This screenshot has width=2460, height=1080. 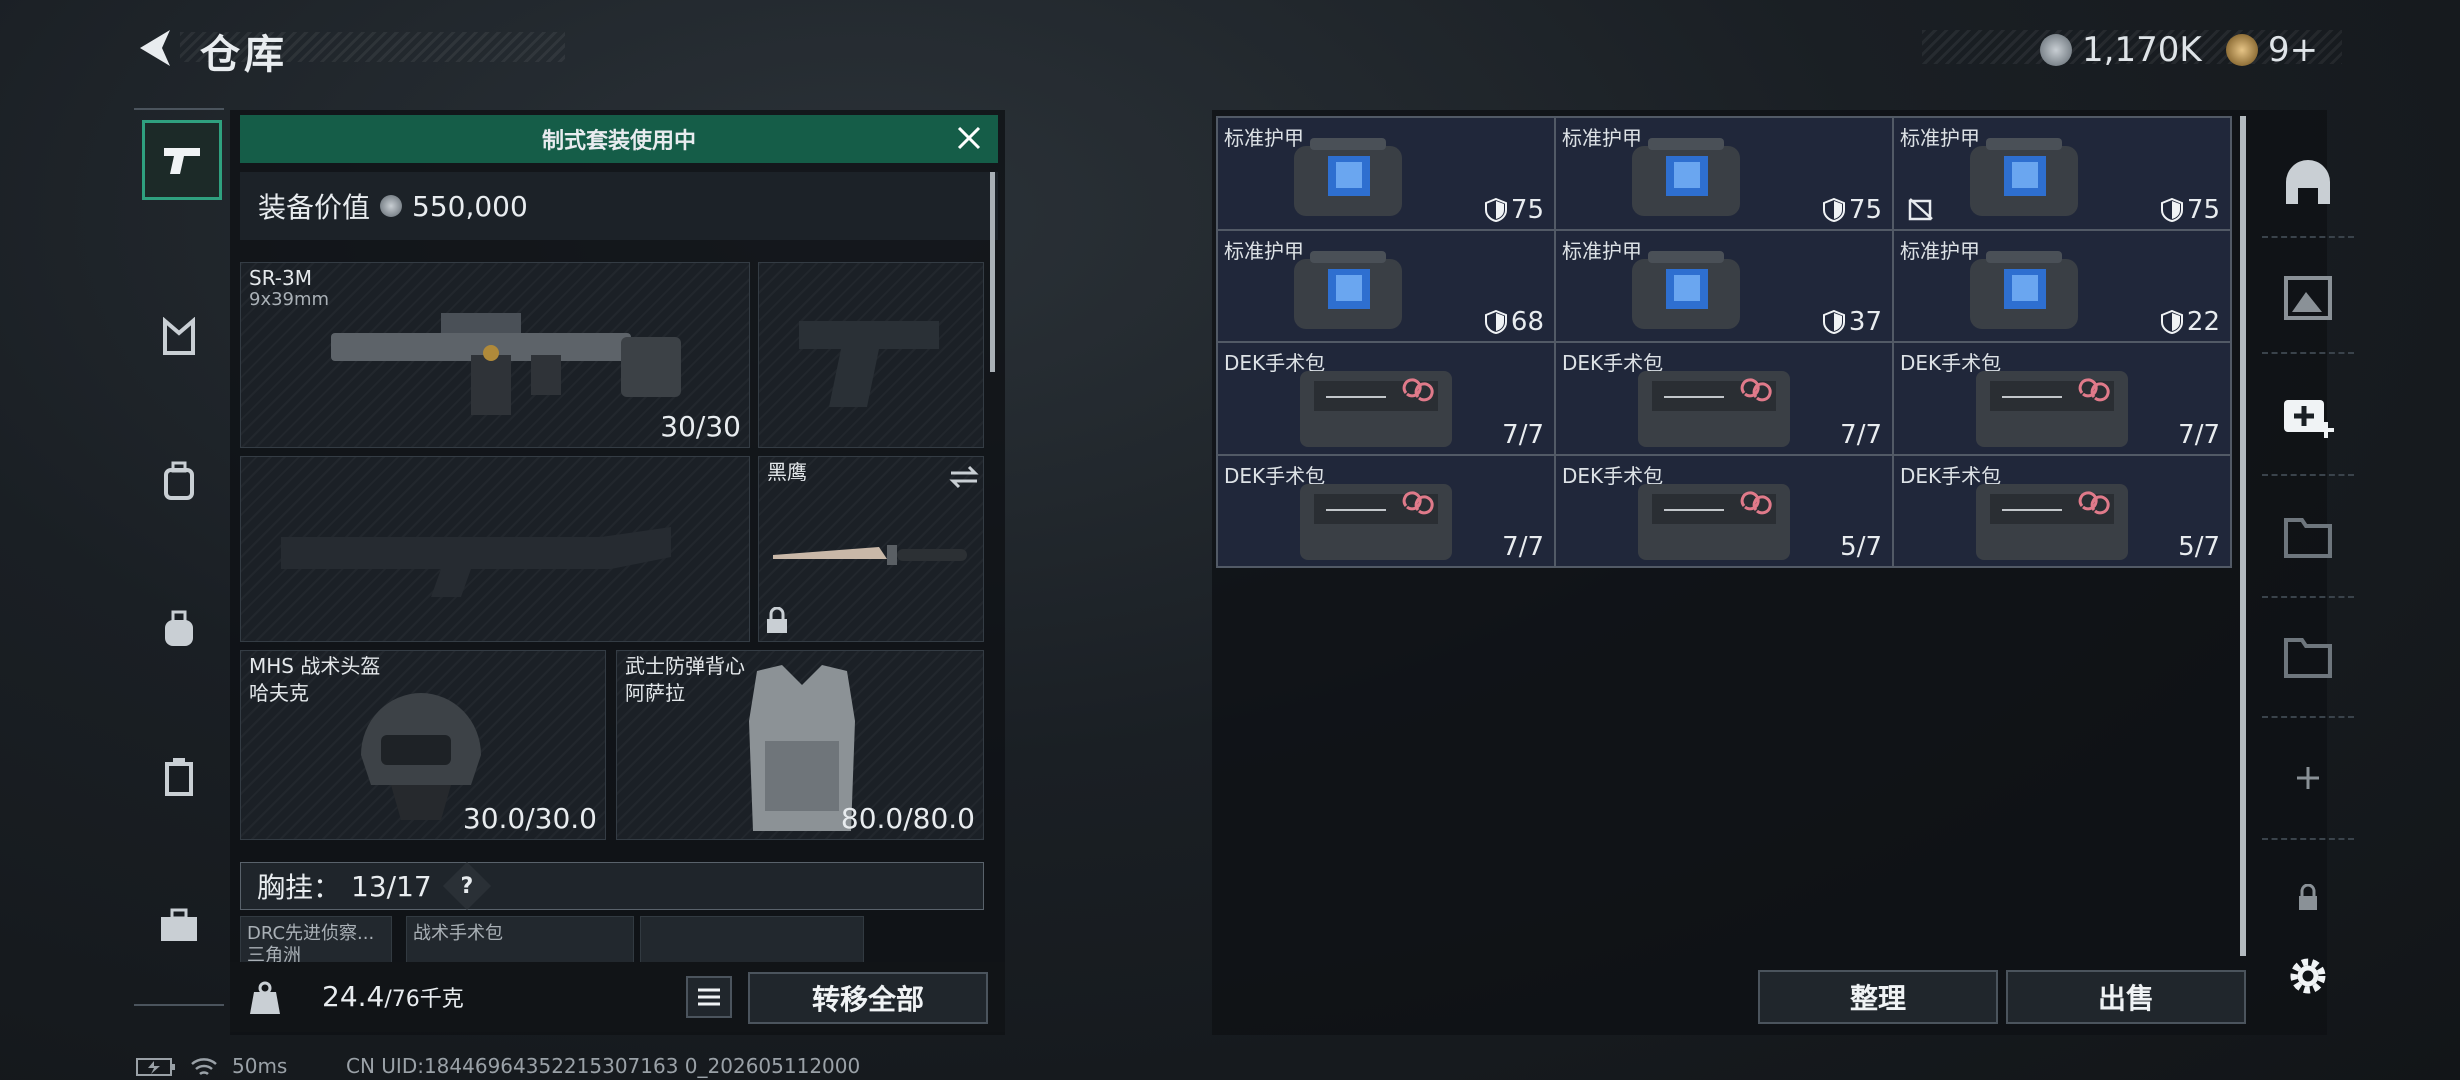 I want to click on stash-item: 标准护甲 22, so click(x=2062, y=285).